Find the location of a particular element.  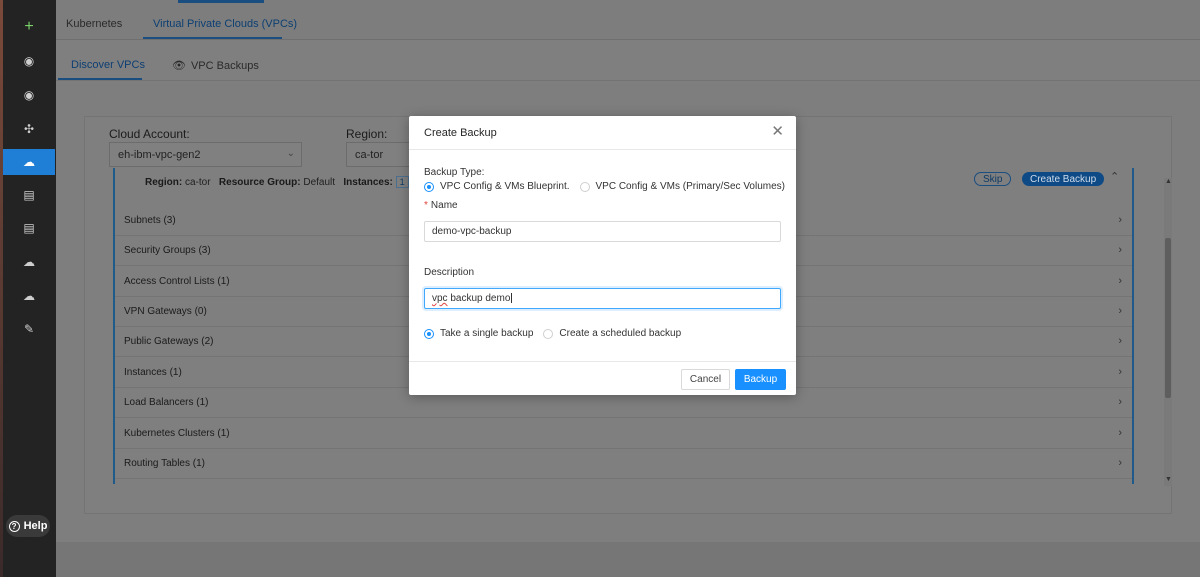

cancel-button: Cancel is located at coordinates (705, 379).